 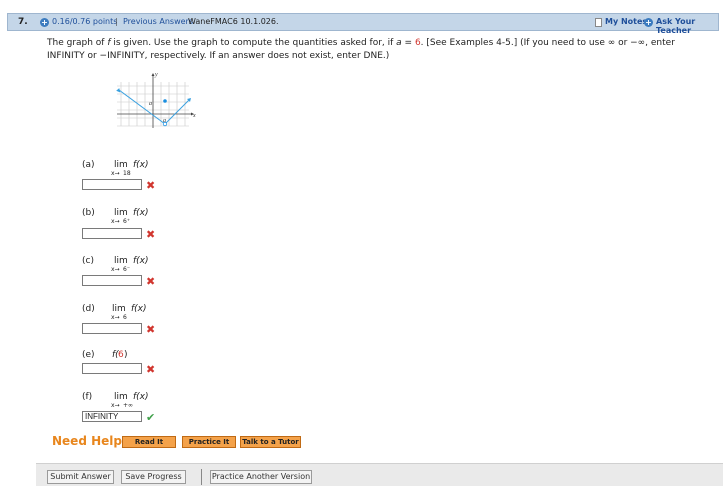 I want to click on prompt-text: The graph of, so click(x=77, y=43).